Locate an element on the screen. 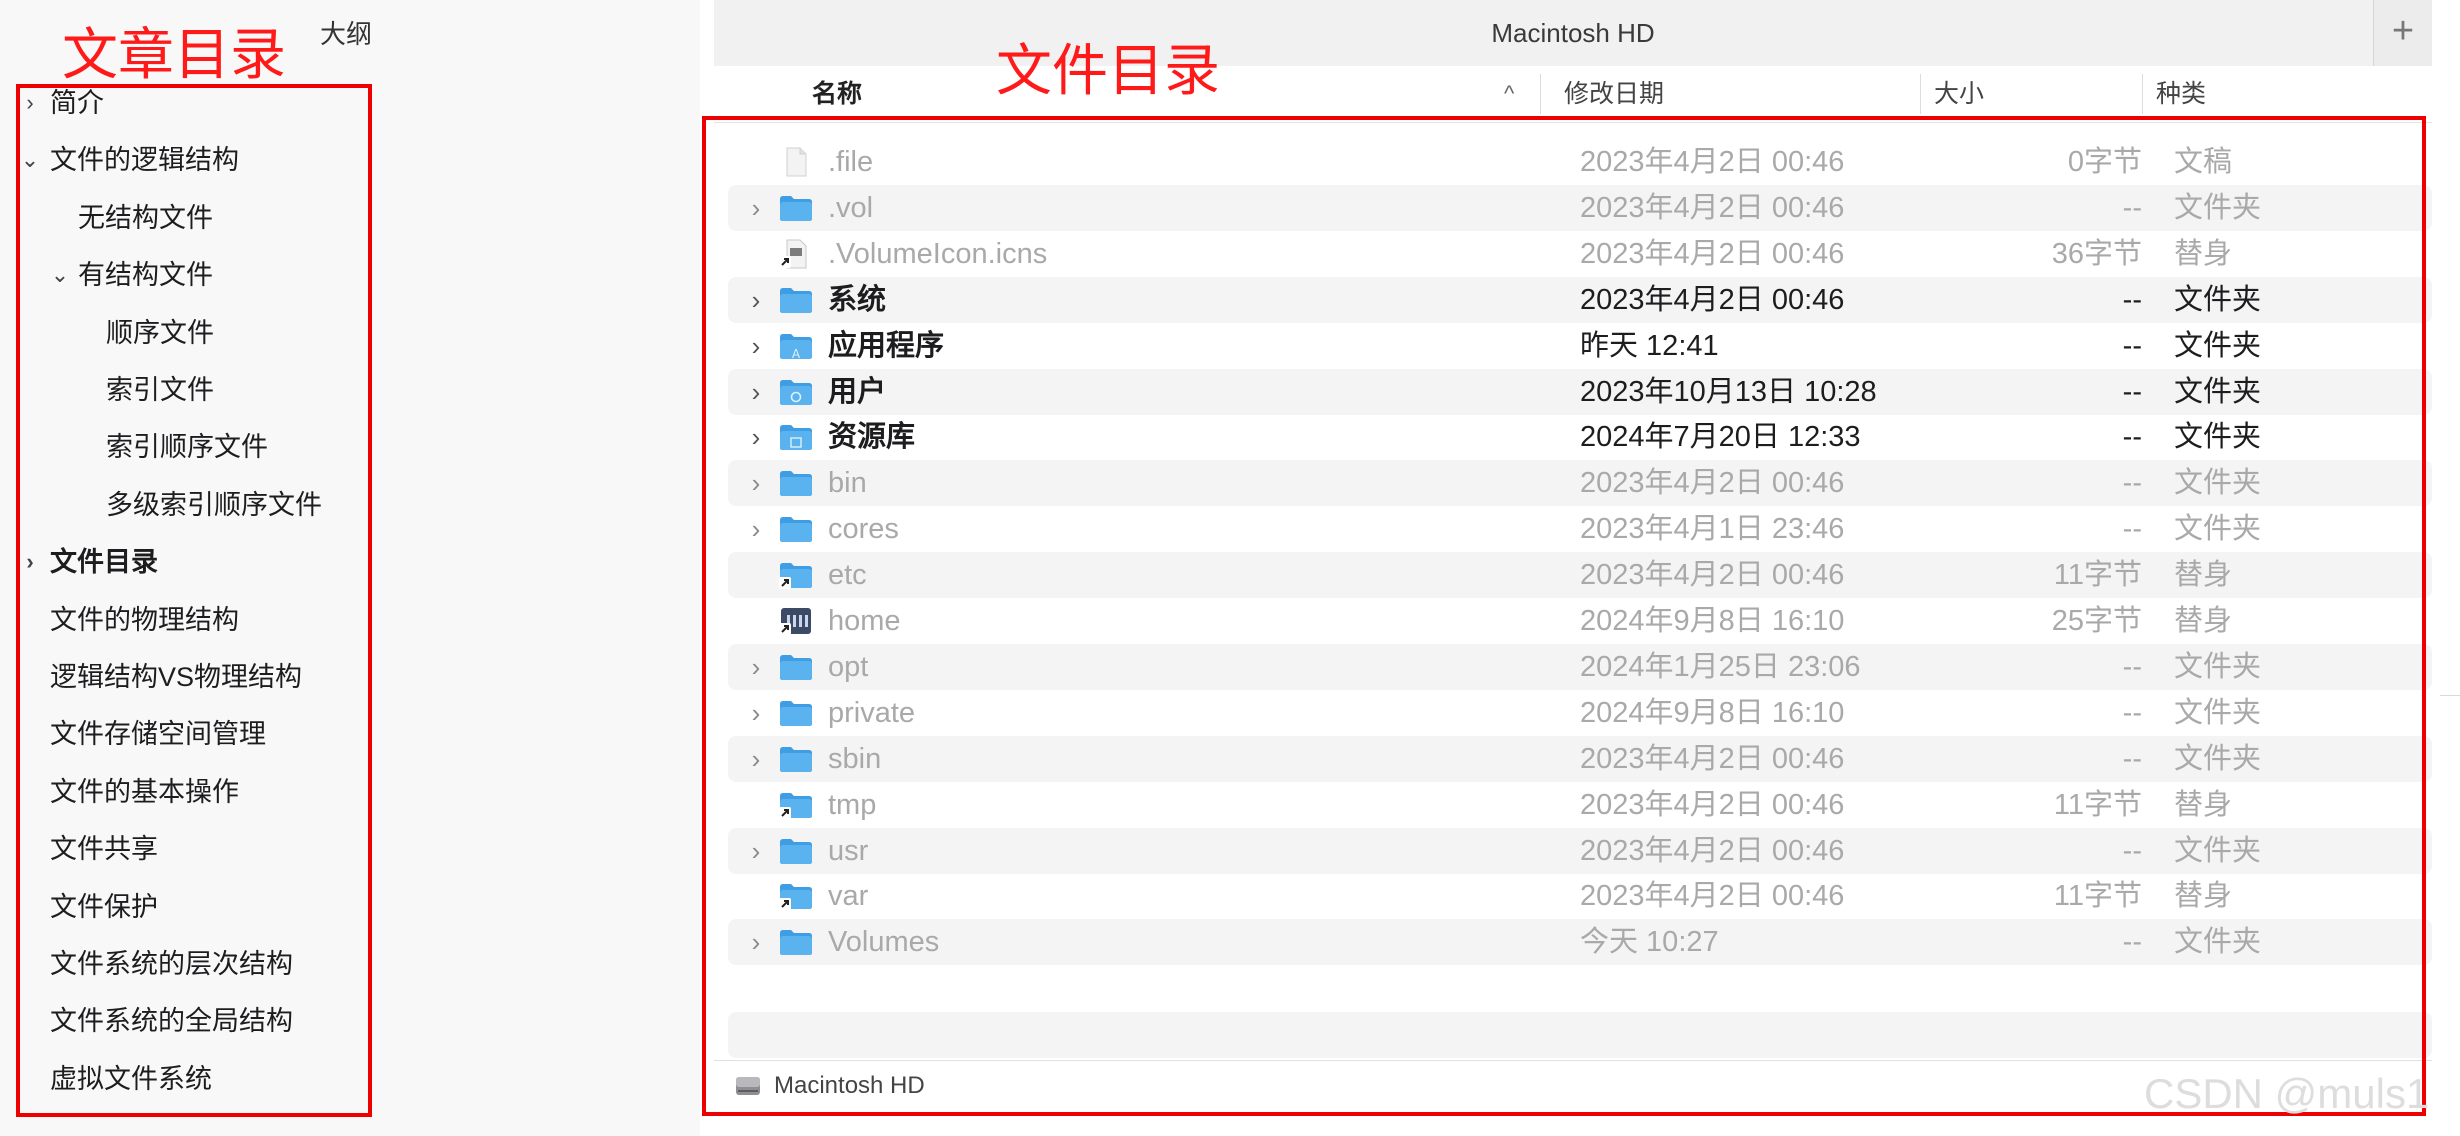  window-title: Macintosh HD is located at coordinates (1573, 33).